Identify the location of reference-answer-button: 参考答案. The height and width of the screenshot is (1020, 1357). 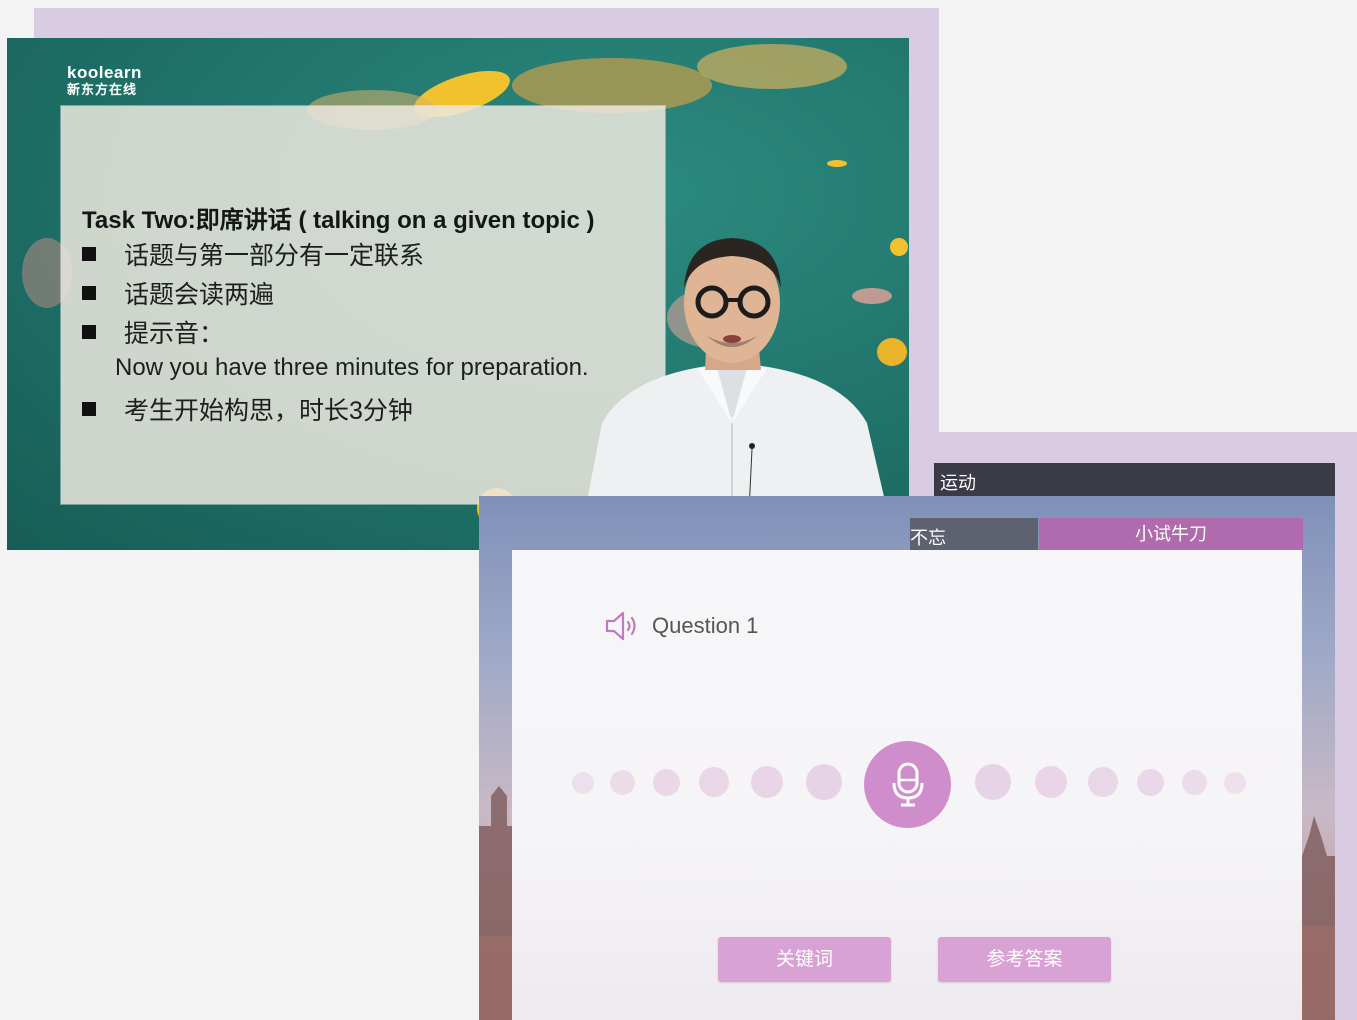
(1024, 959).